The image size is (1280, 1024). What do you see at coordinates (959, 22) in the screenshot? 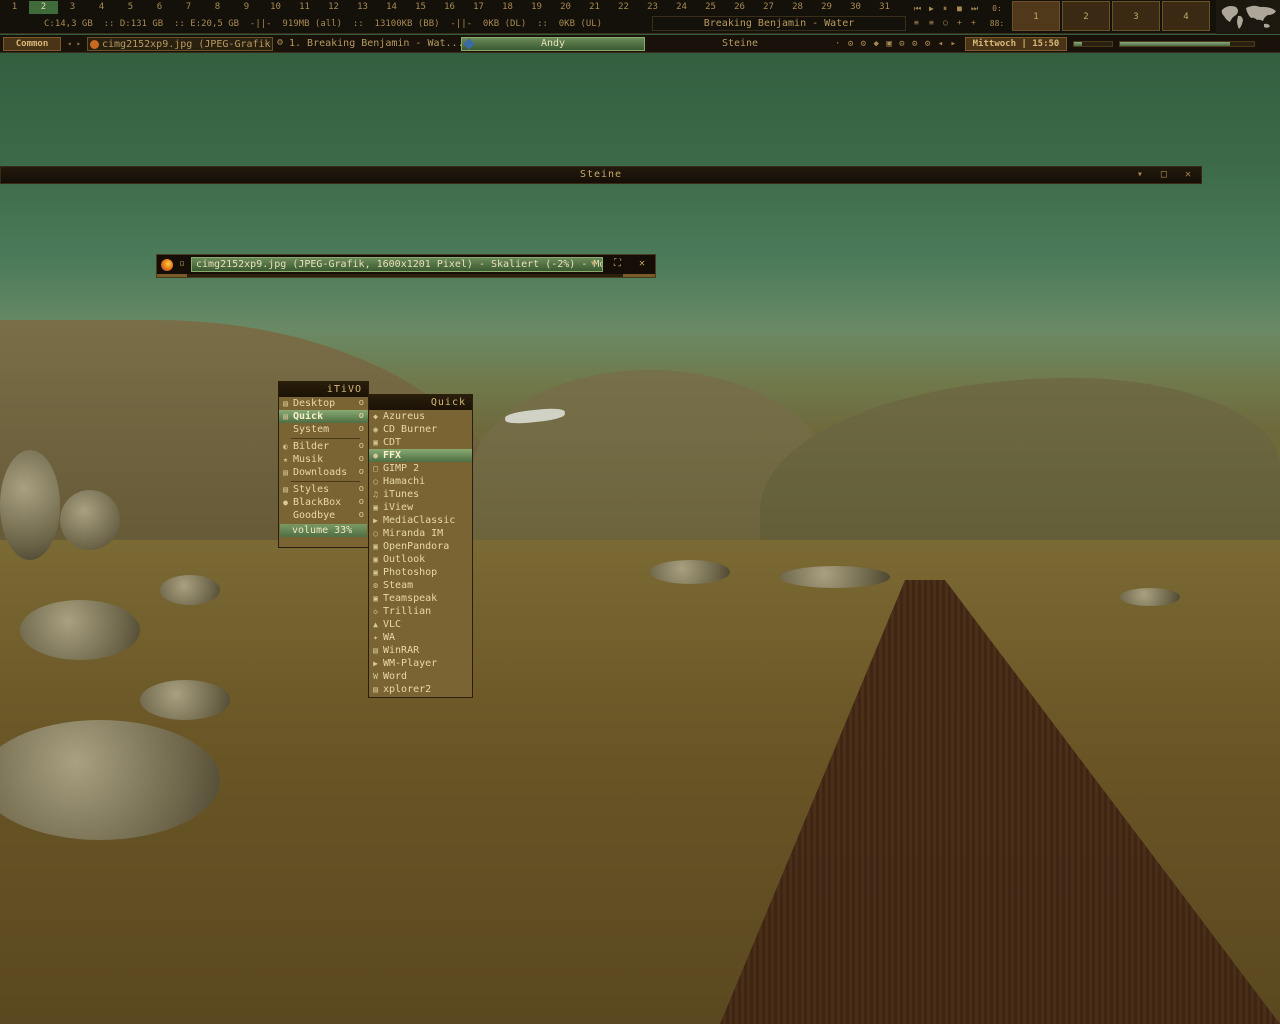
I see `volume-up-icon: +` at bounding box center [959, 22].